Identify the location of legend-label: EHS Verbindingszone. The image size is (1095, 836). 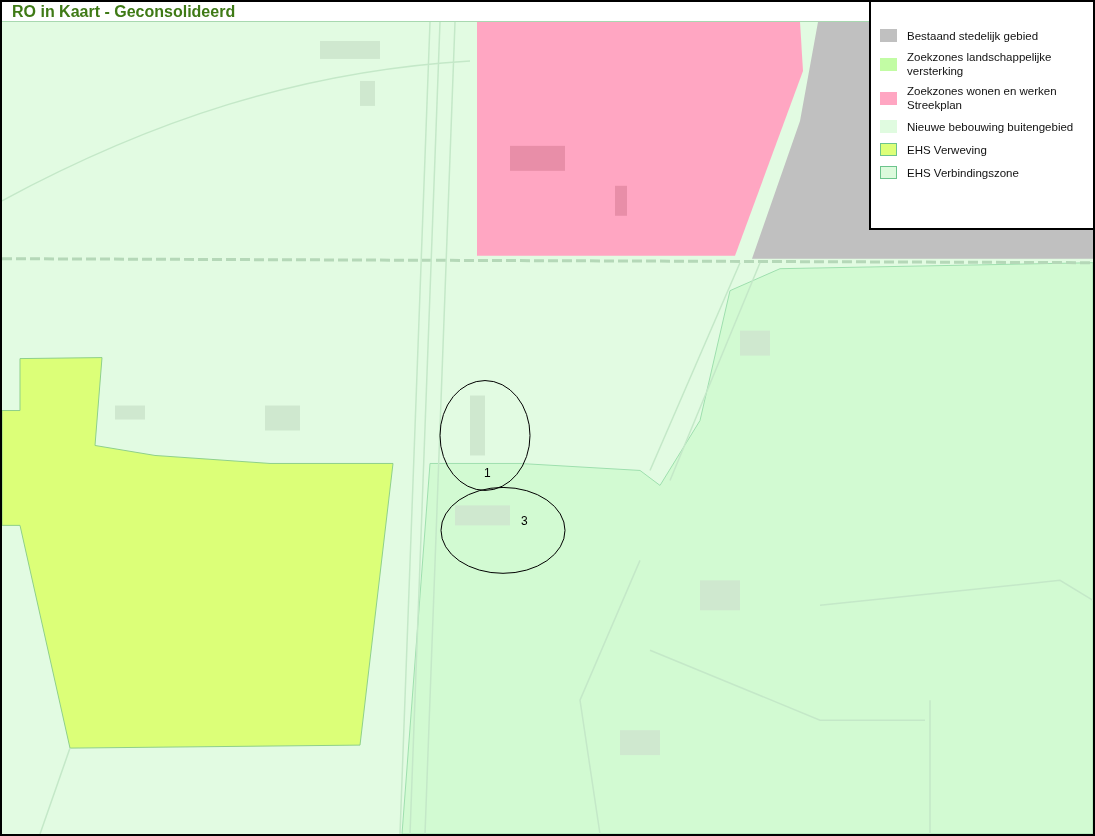
(963, 172).